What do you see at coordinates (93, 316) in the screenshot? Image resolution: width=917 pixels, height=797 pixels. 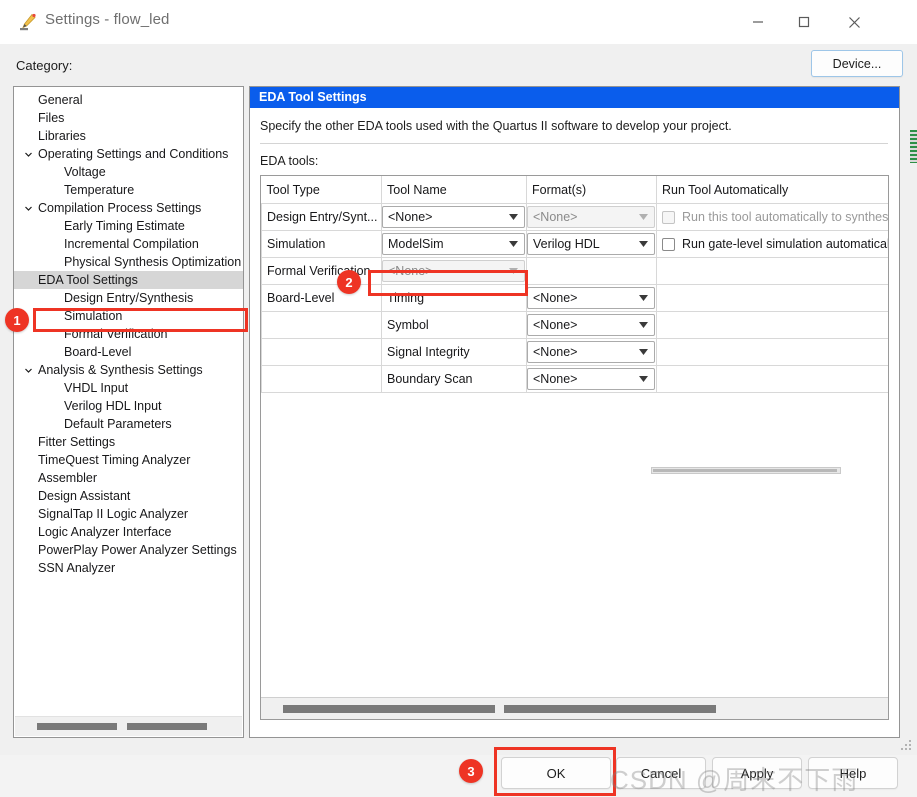 I see `tree-item-label: Simulation` at bounding box center [93, 316].